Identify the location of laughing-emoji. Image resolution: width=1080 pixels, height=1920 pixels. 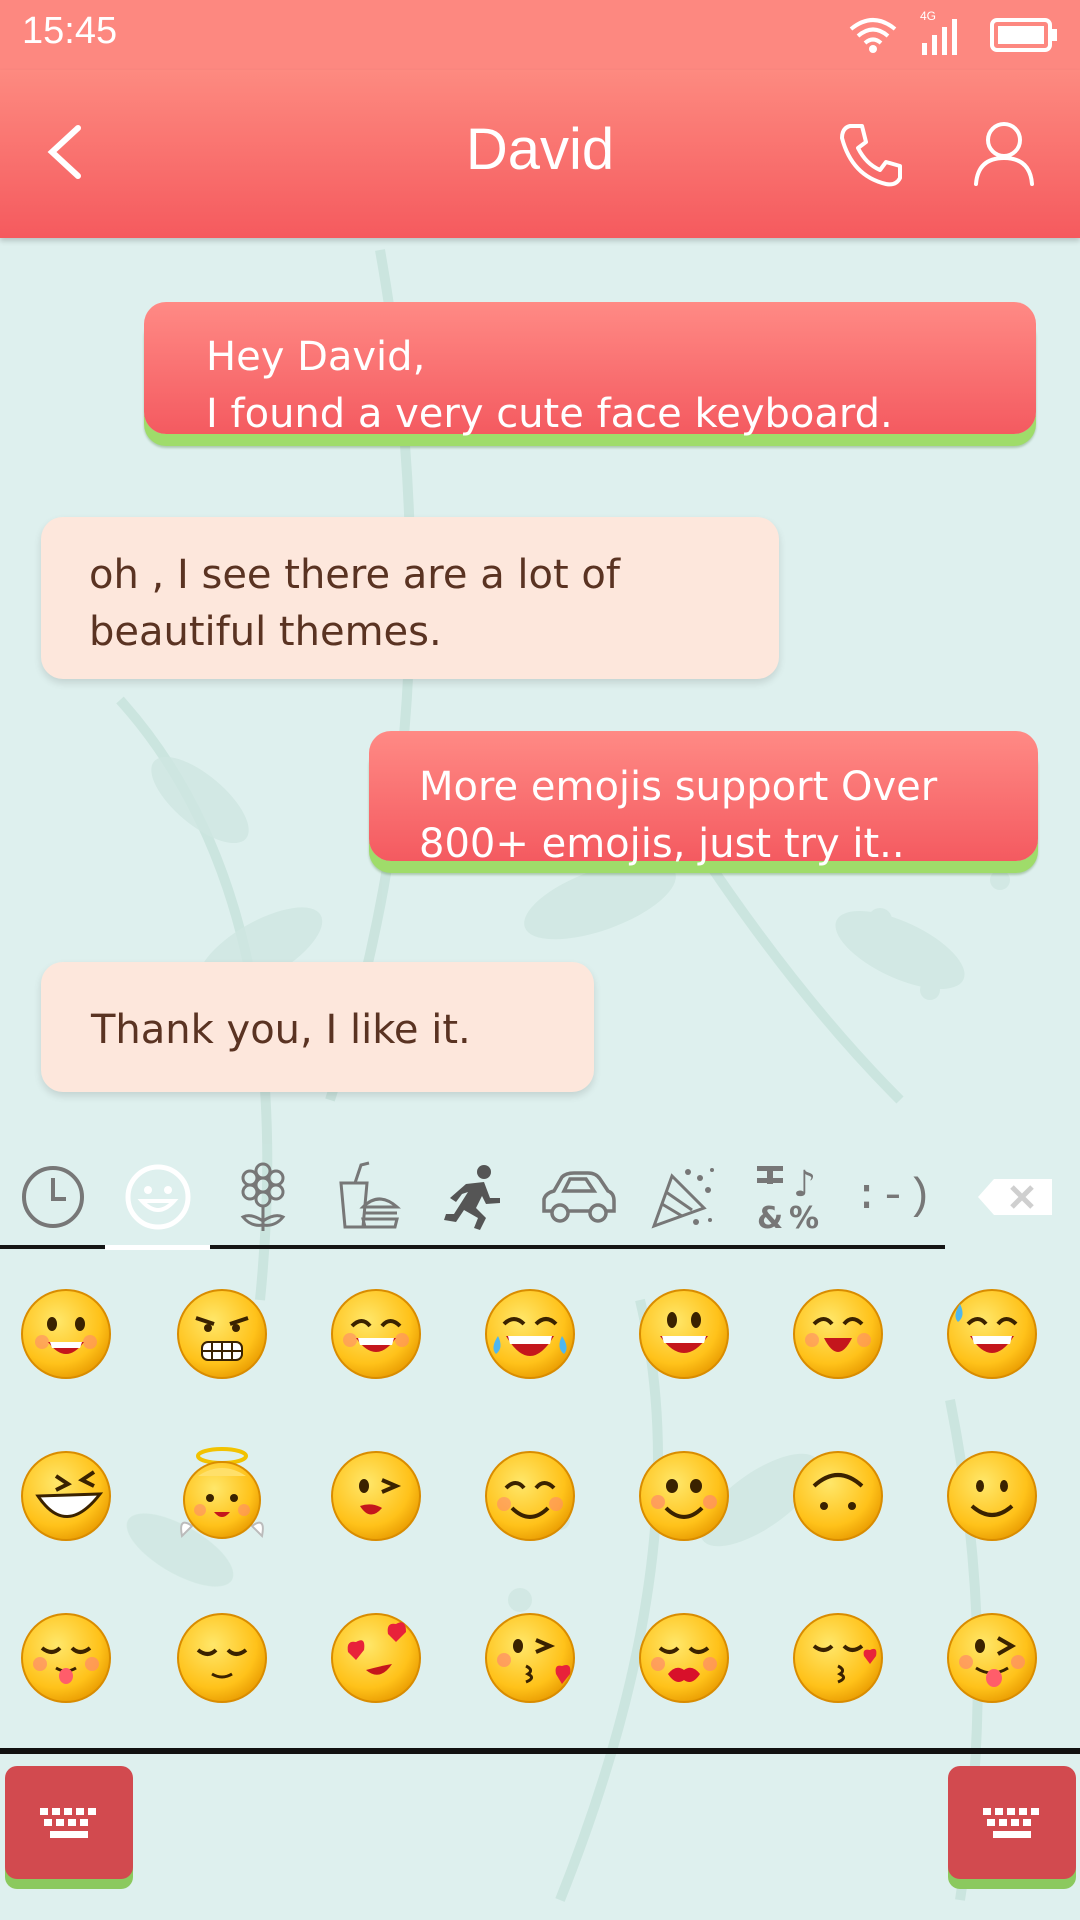
(838, 1334).